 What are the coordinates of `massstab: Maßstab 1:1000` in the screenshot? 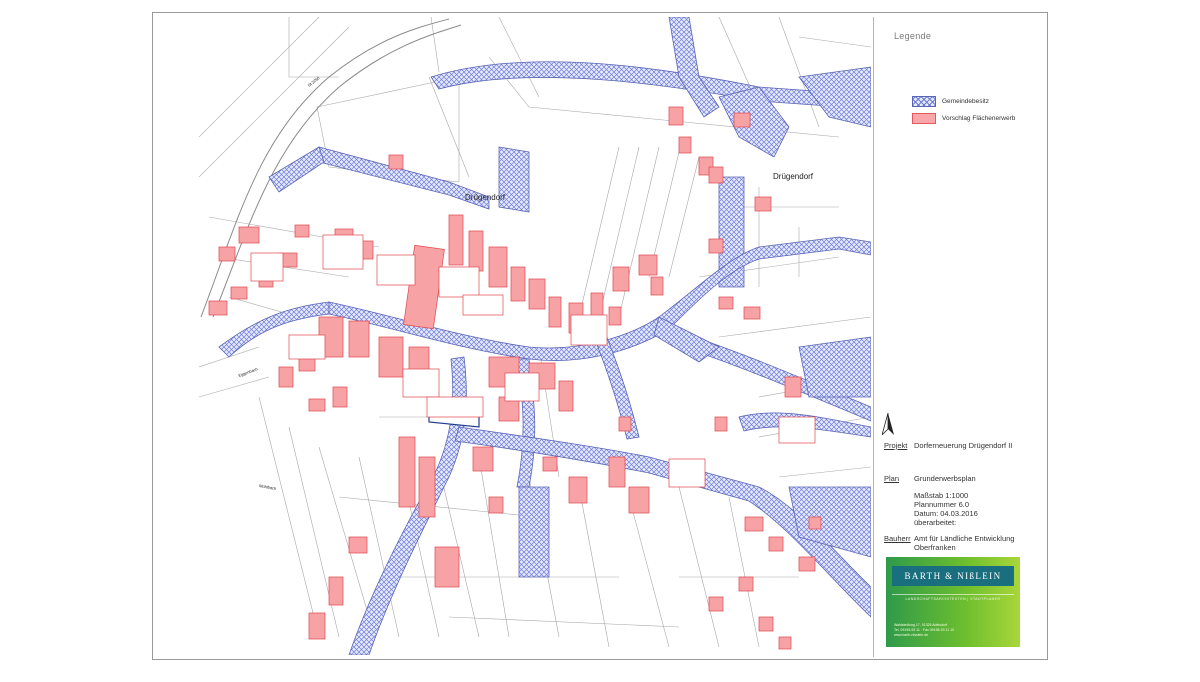 It's located at (941, 495).